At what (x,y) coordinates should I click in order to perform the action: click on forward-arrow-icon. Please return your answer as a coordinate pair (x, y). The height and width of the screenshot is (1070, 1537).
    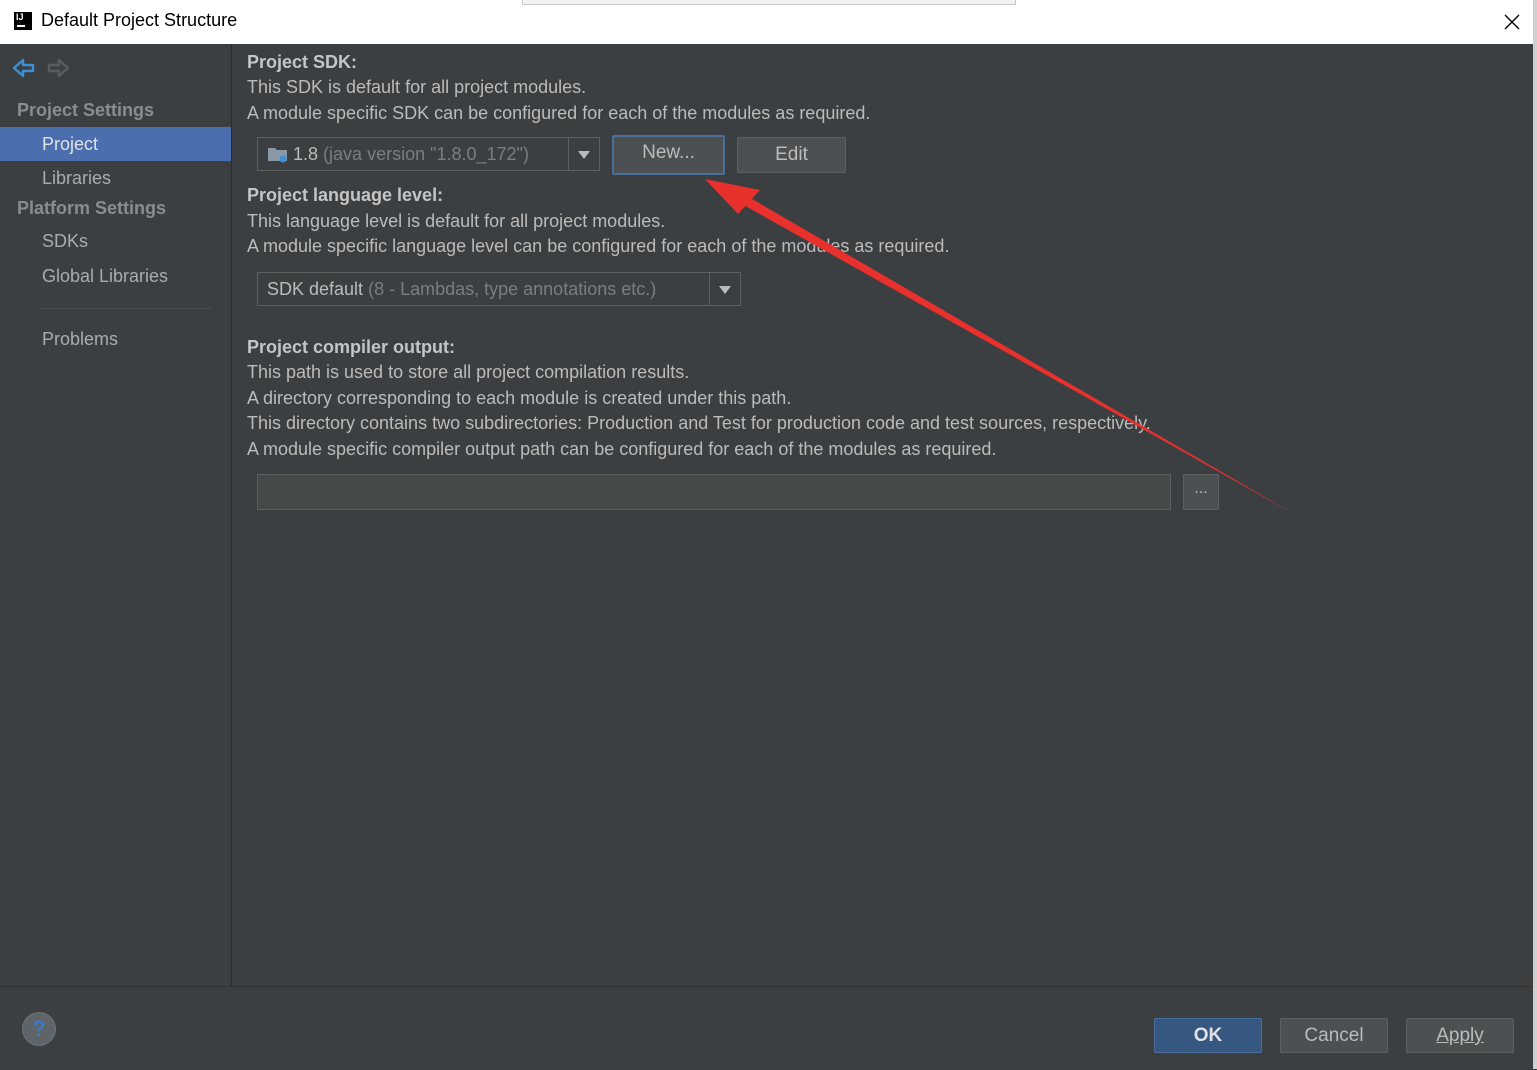
    Looking at the image, I should click on (58, 70).